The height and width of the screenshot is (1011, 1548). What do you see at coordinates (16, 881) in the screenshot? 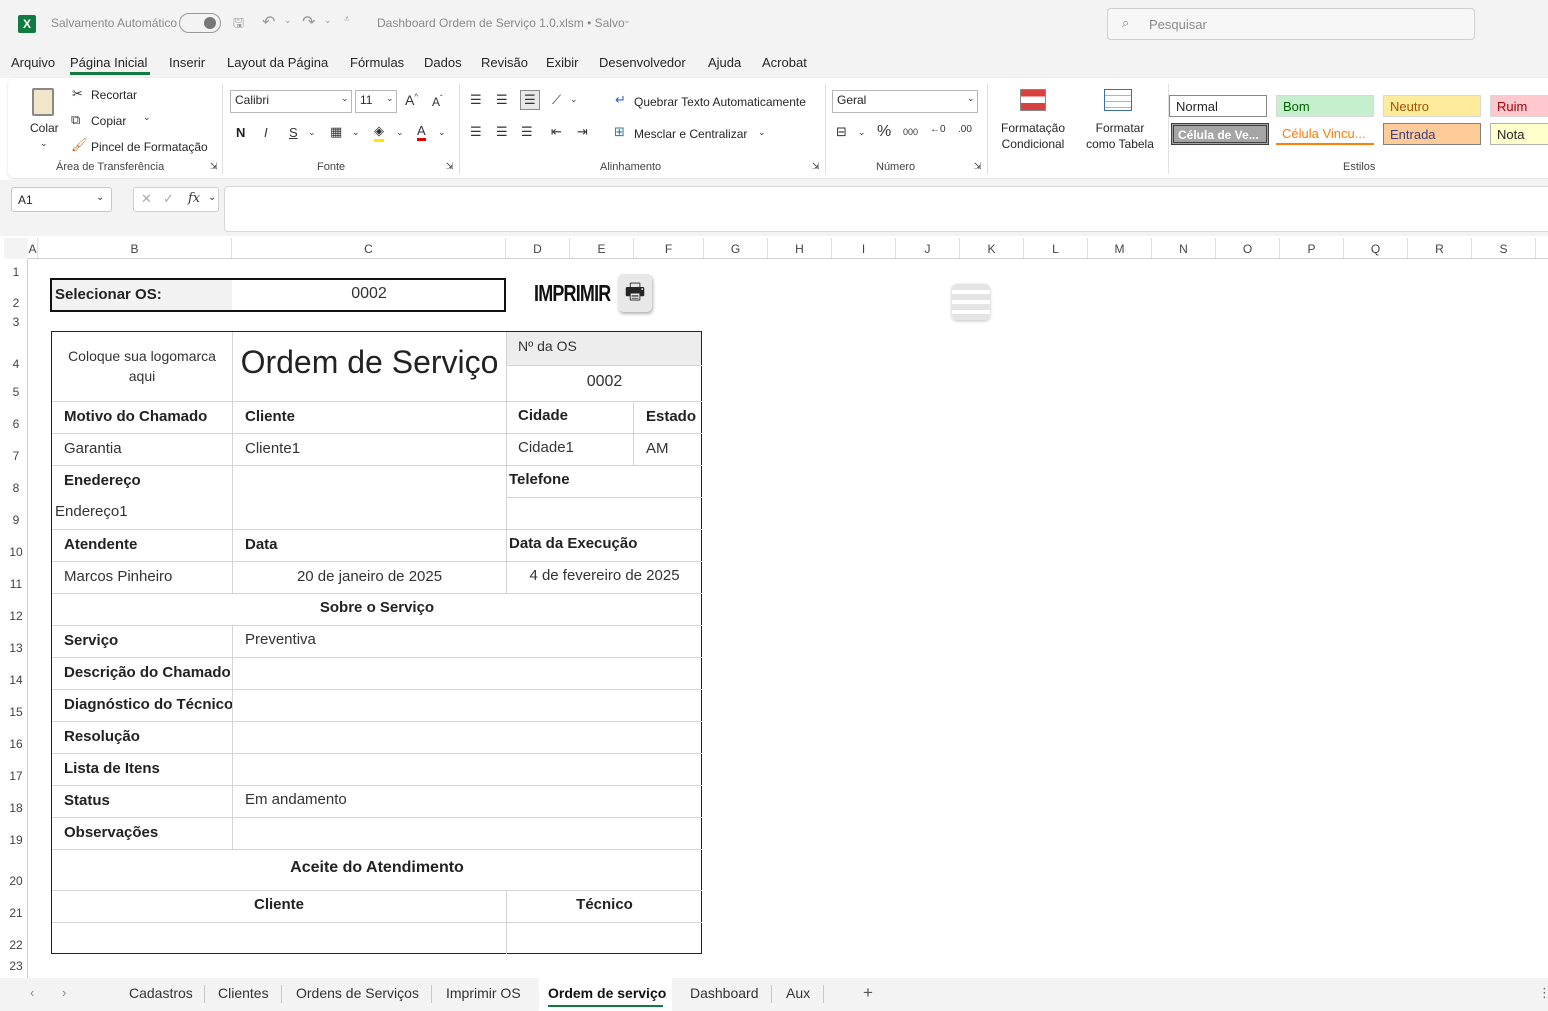
I see `row-header: 20` at bounding box center [16, 881].